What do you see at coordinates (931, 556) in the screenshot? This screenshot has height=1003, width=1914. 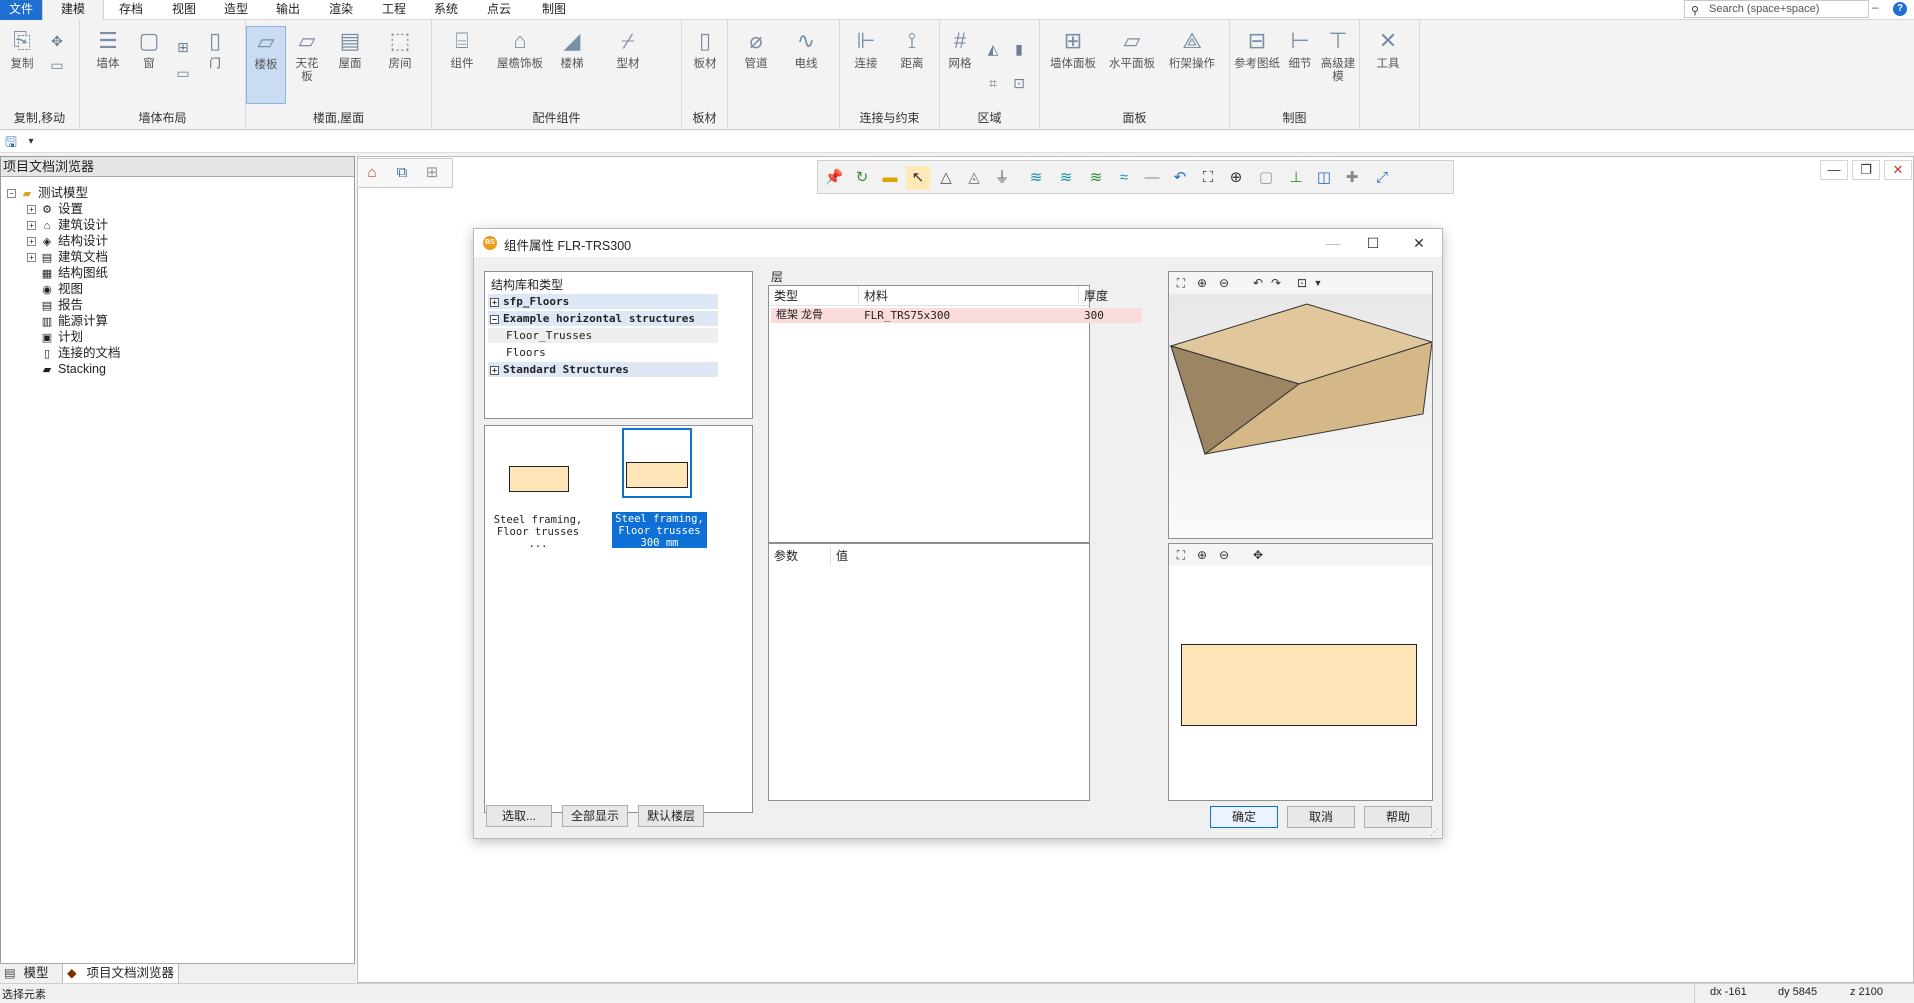 I see `col-value: 值` at bounding box center [931, 556].